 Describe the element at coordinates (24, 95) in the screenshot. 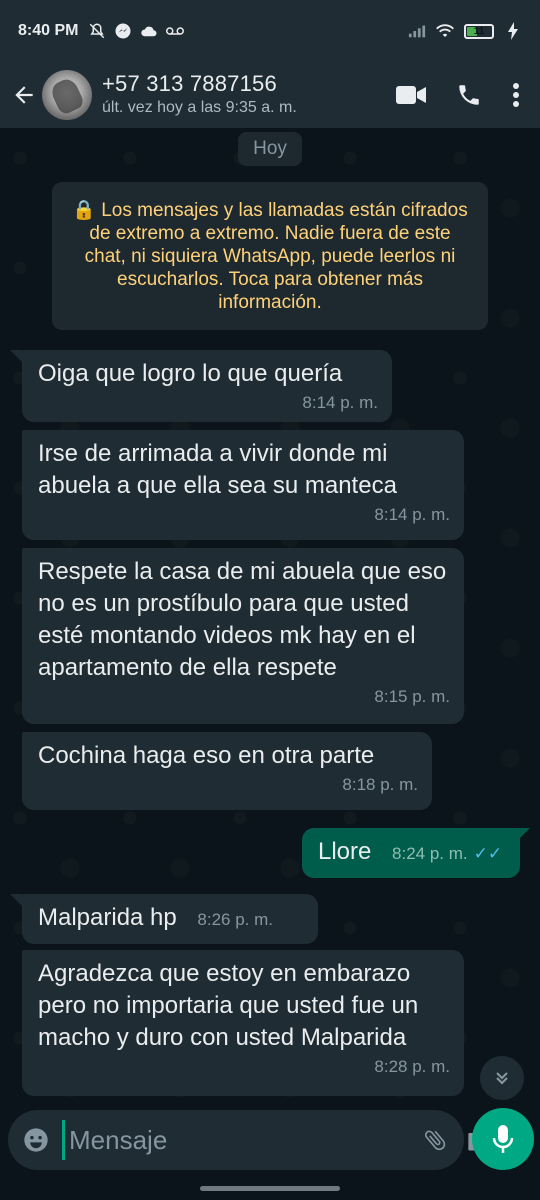

I see `back-arrow-icon` at that location.